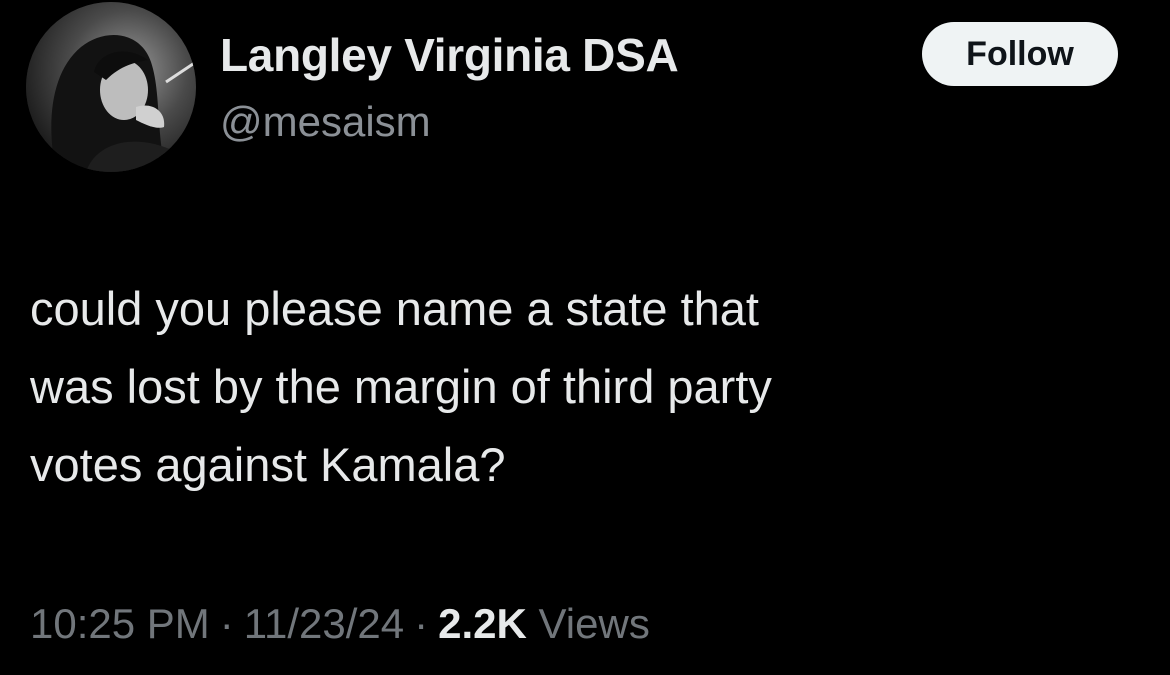 Image resolution: width=1170 pixels, height=675 pixels. I want to click on tweet-meta: 10:25 PM · 11/23/24 · 2.2K Views, so click(340, 624).